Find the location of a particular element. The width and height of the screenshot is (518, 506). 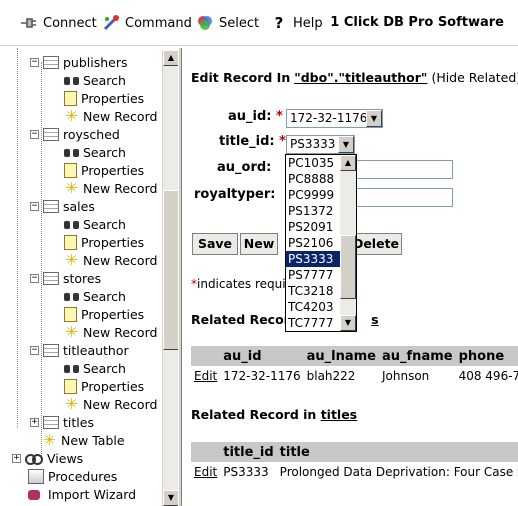

related-link: s is located at coordinates (374, 319).